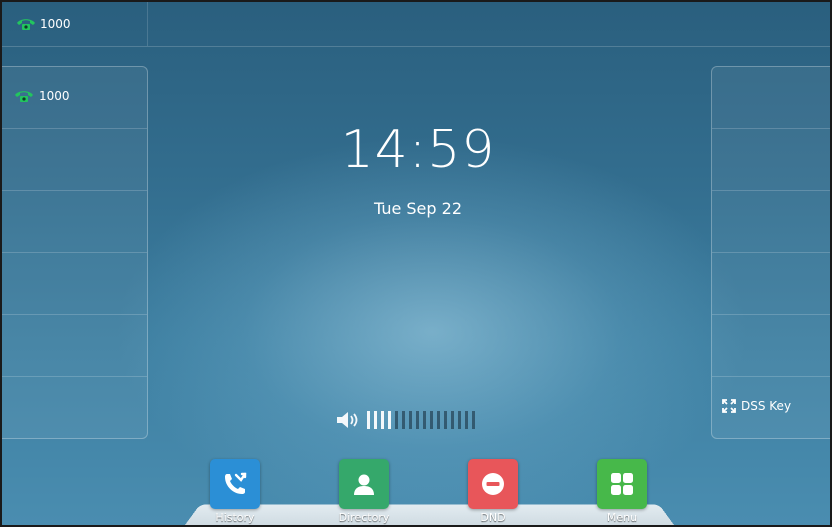  Describe the element at coordinates (729, 406) in the screenshot. I see `expand-arrows-icon` at that location.